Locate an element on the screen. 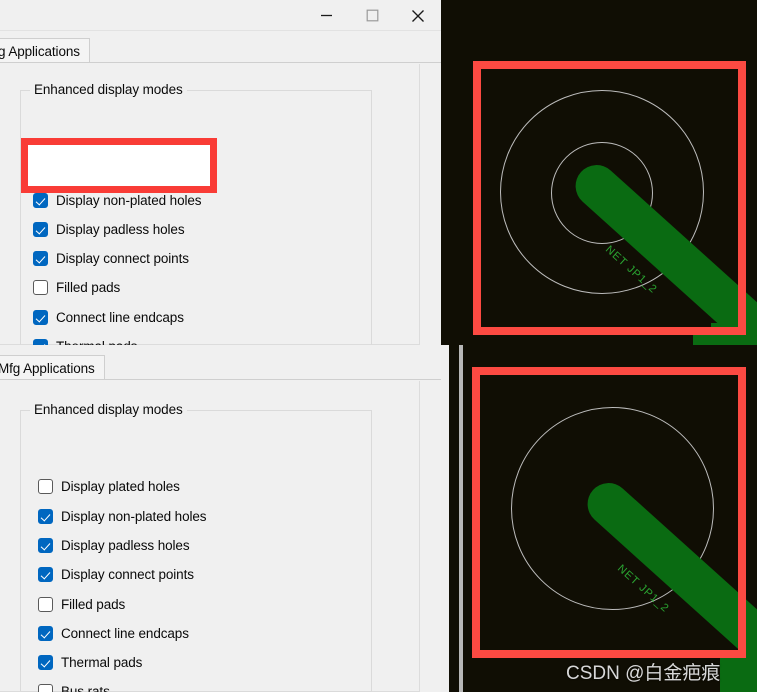  annotation-highlight-plated-holes-top is located at coordinates (119, 165).